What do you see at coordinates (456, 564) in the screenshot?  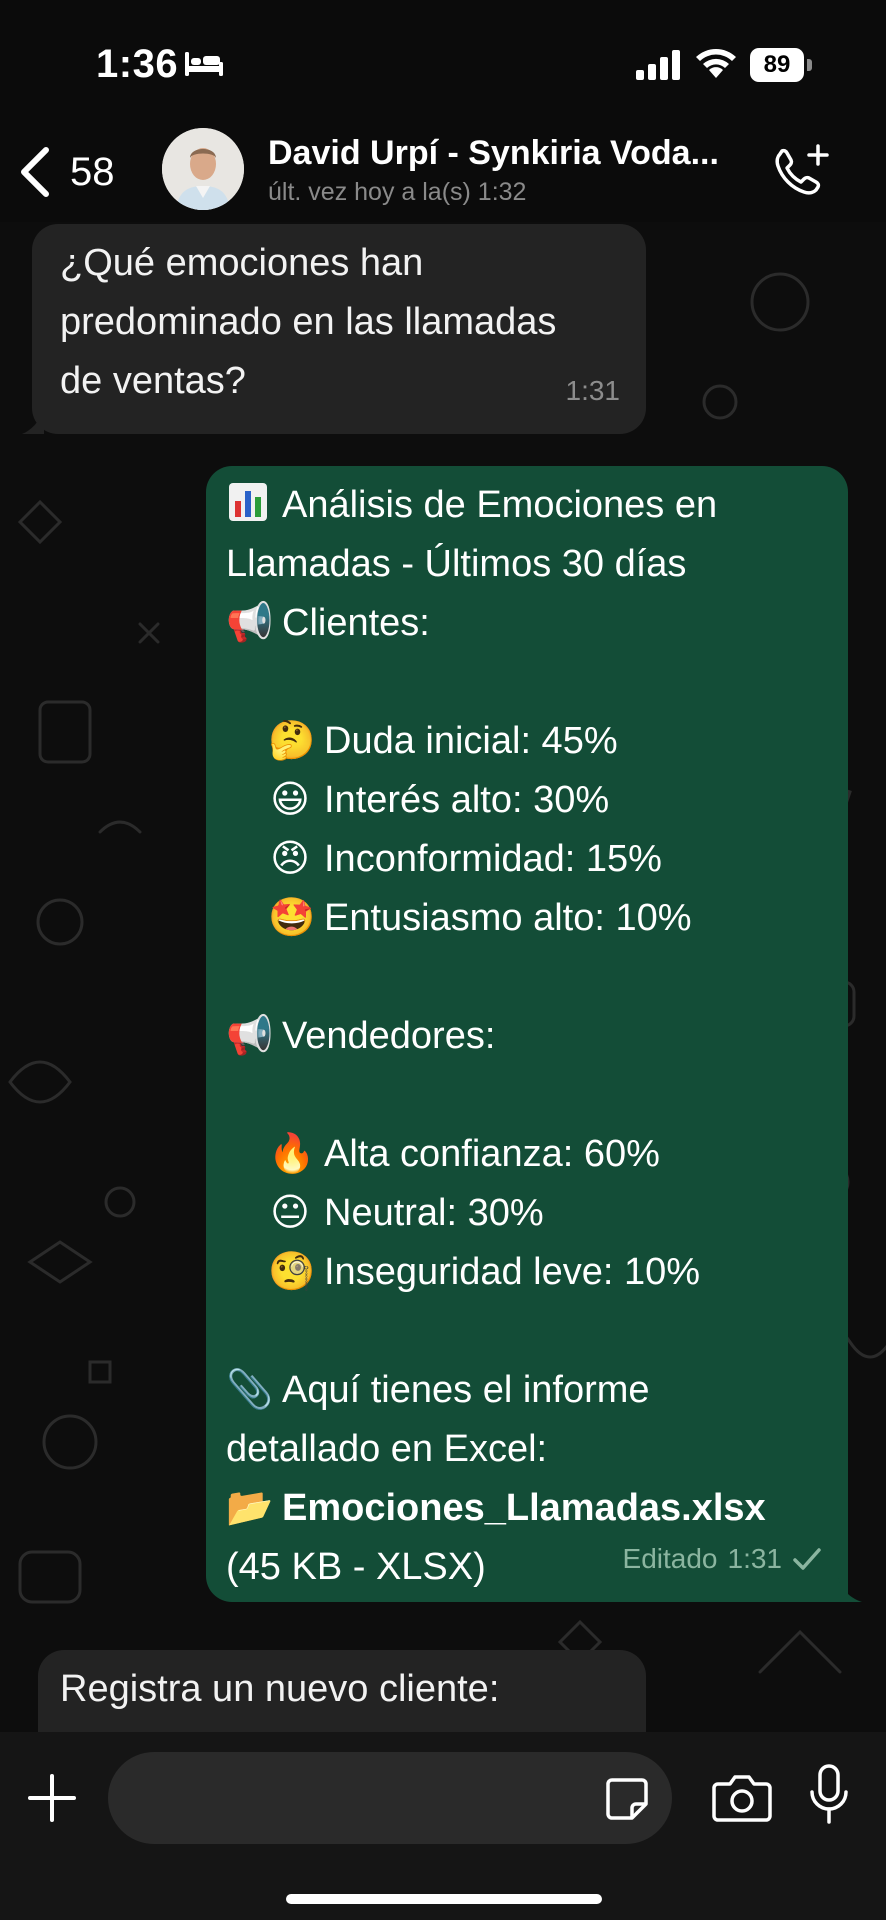 I see `report-title-line: Llamadas - Últimos 30 días` at bounding box center [456, 564].